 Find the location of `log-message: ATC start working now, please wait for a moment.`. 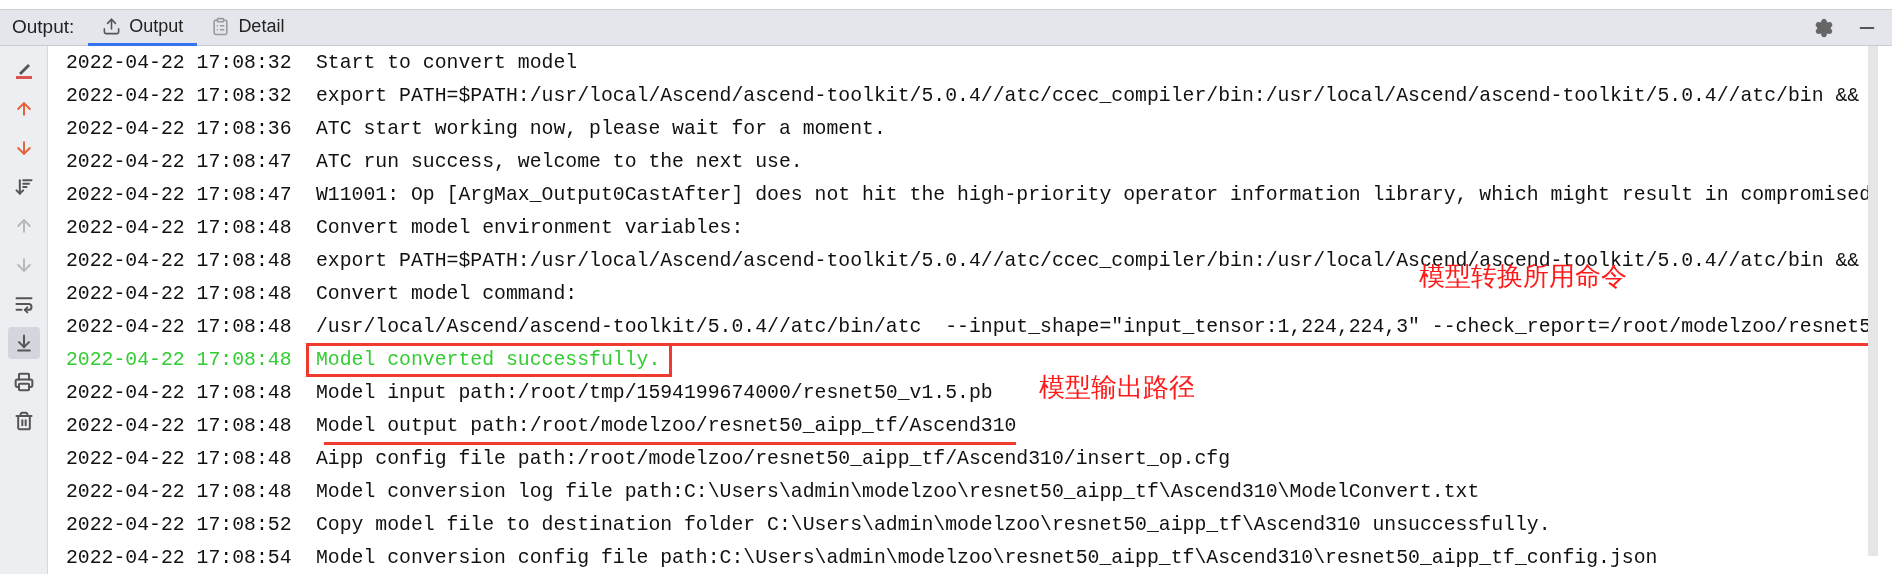

log-message: ATC start working now, please wait for a moment. is located at coordinates (601, 129).